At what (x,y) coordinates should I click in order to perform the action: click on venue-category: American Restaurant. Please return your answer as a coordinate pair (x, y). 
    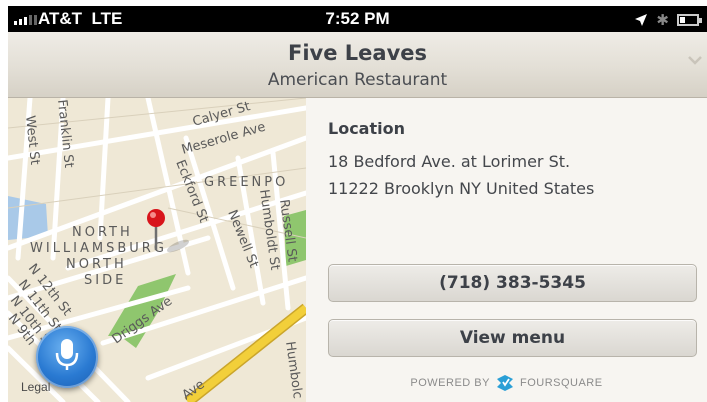
    Looking at the image, I should click on (357, 80).